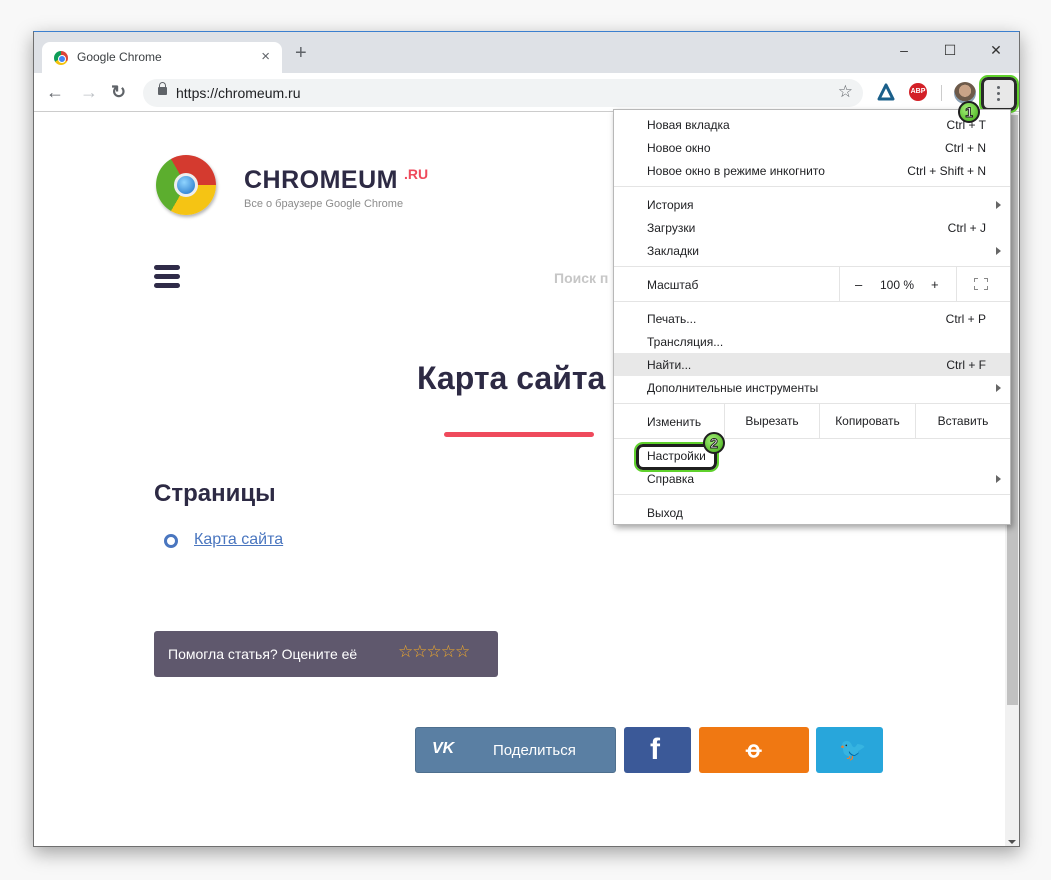  I want to click on alice-extension-icon, so click(886, 92).